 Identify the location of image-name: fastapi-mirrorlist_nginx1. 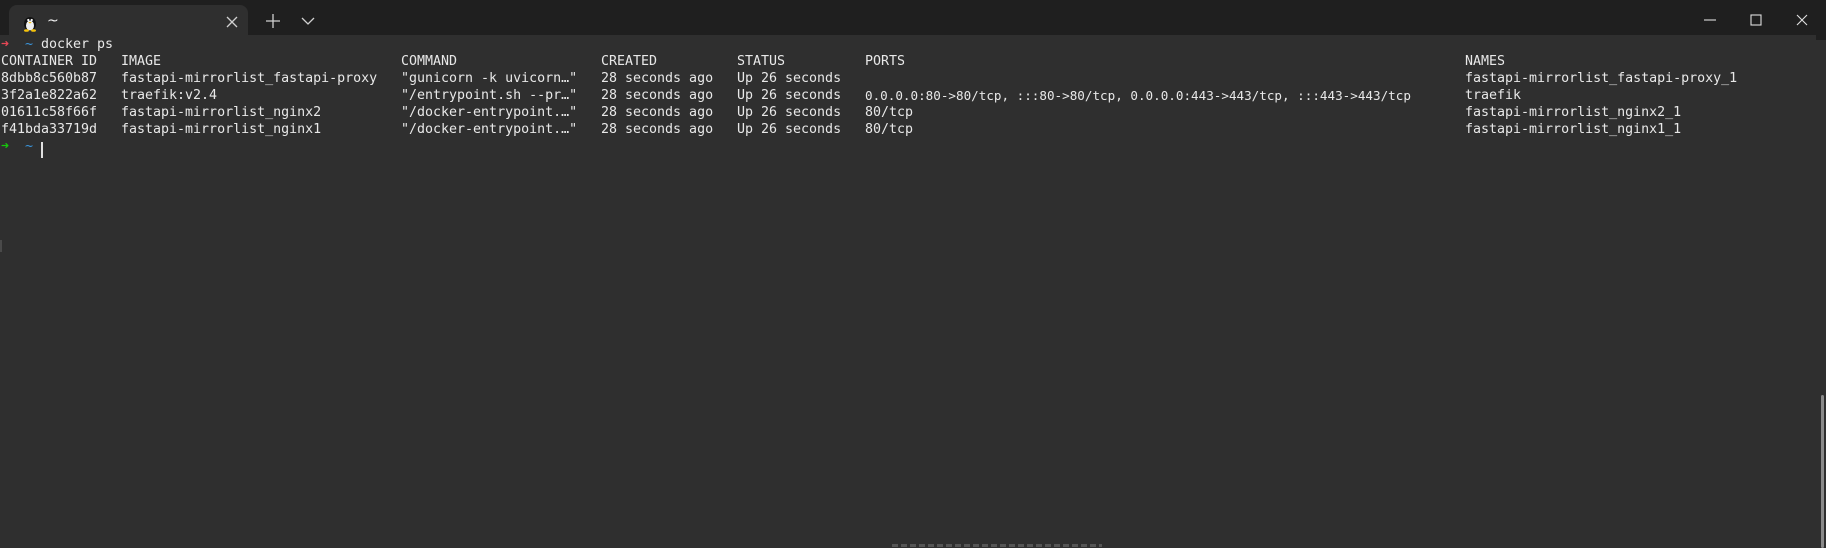
(221, 129).